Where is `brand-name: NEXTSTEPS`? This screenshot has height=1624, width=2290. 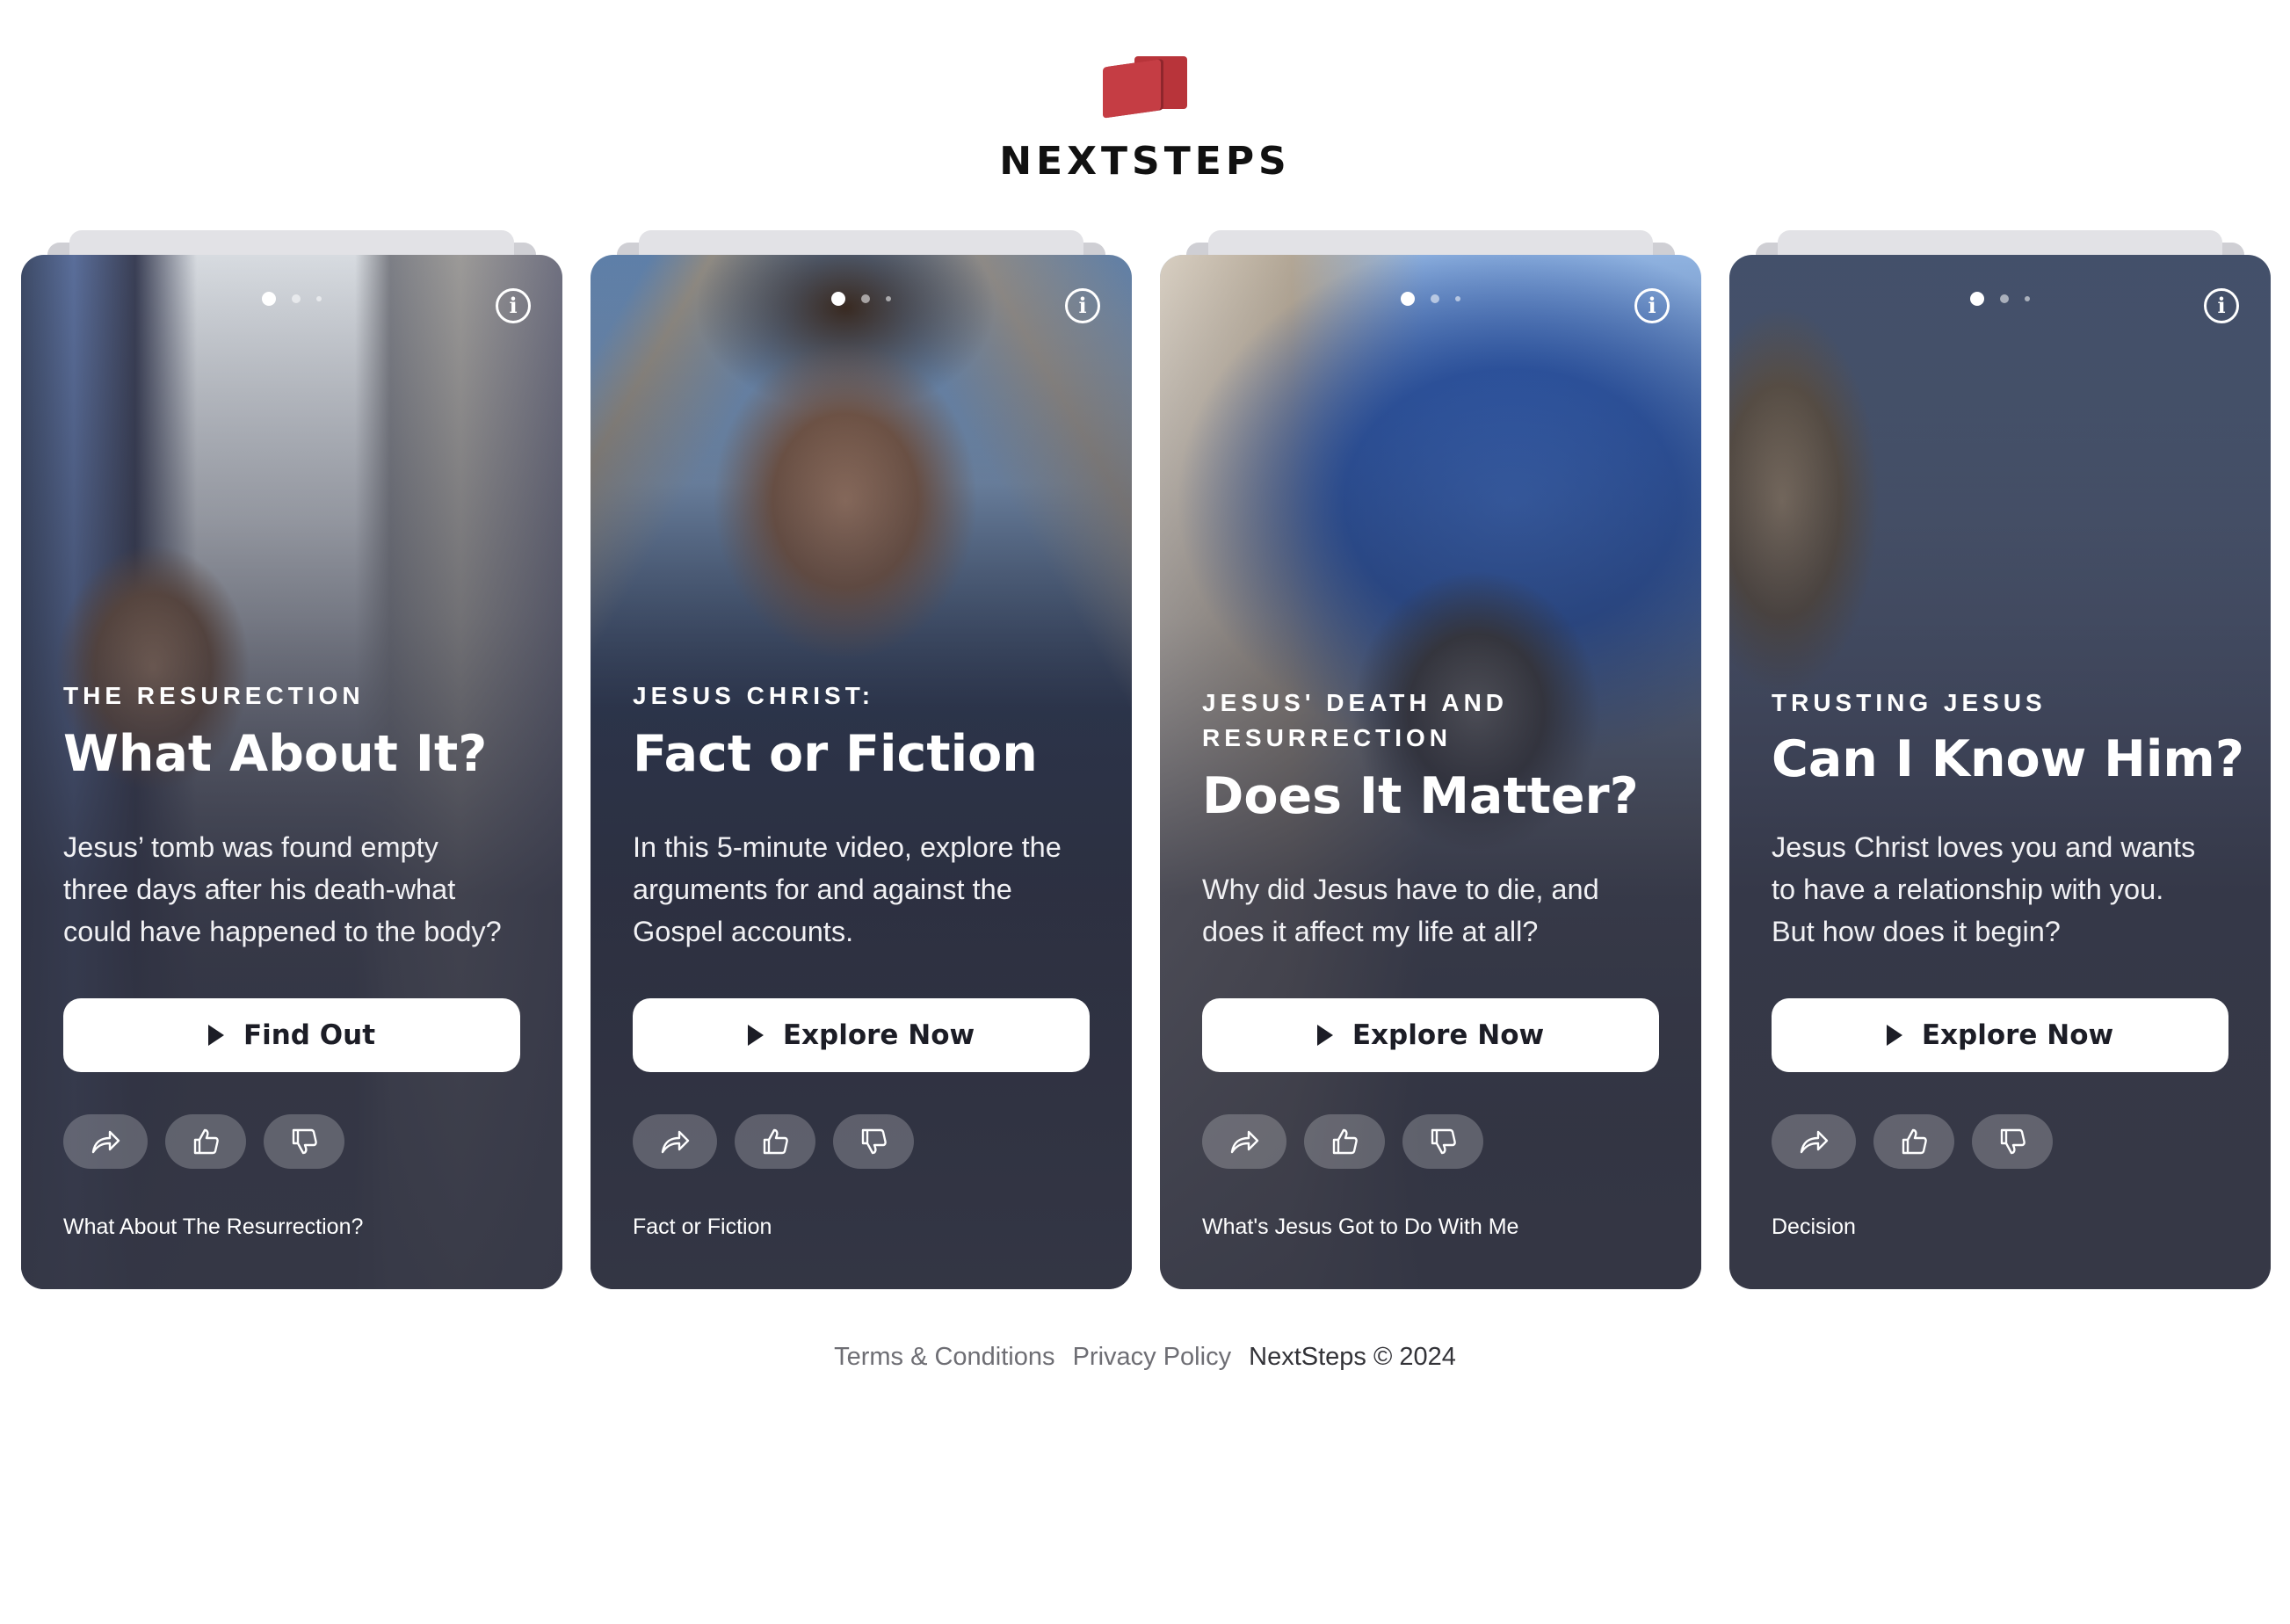 brand-name: NEXTSTEPS is located at coordinates (1145, 161).